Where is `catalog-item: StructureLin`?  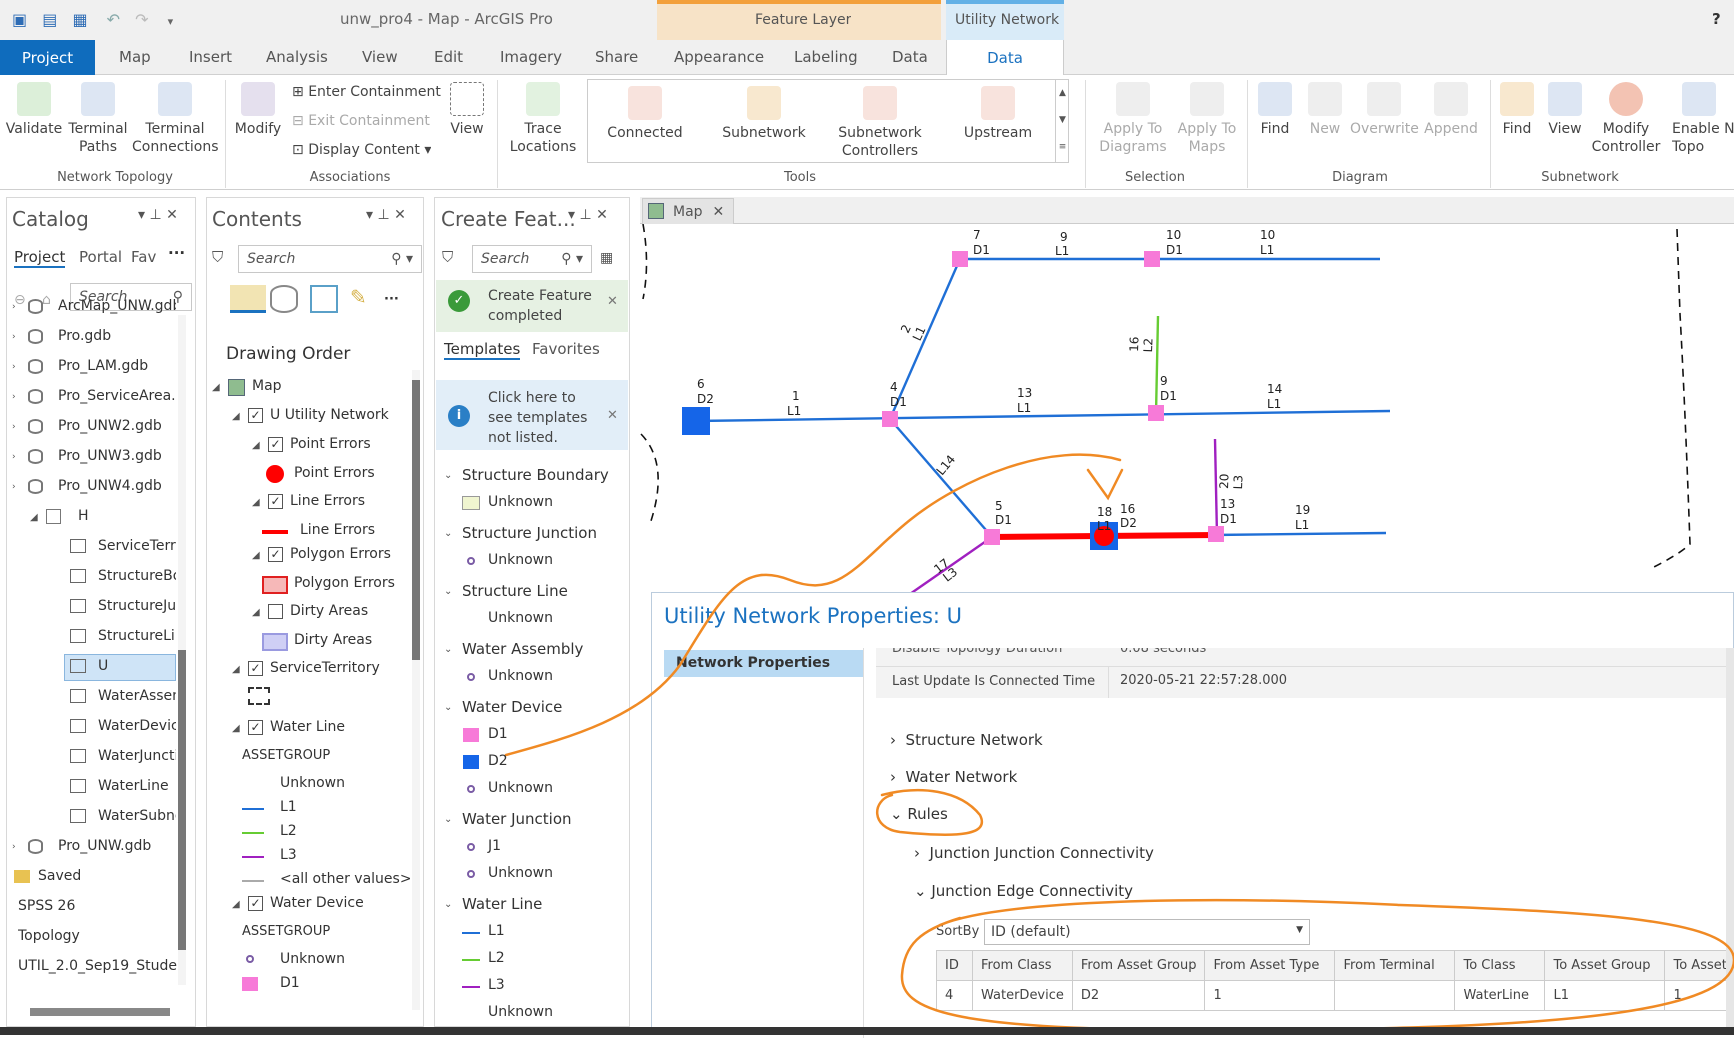
catalog-item: StructureLin is located at coordinates (137, 636).